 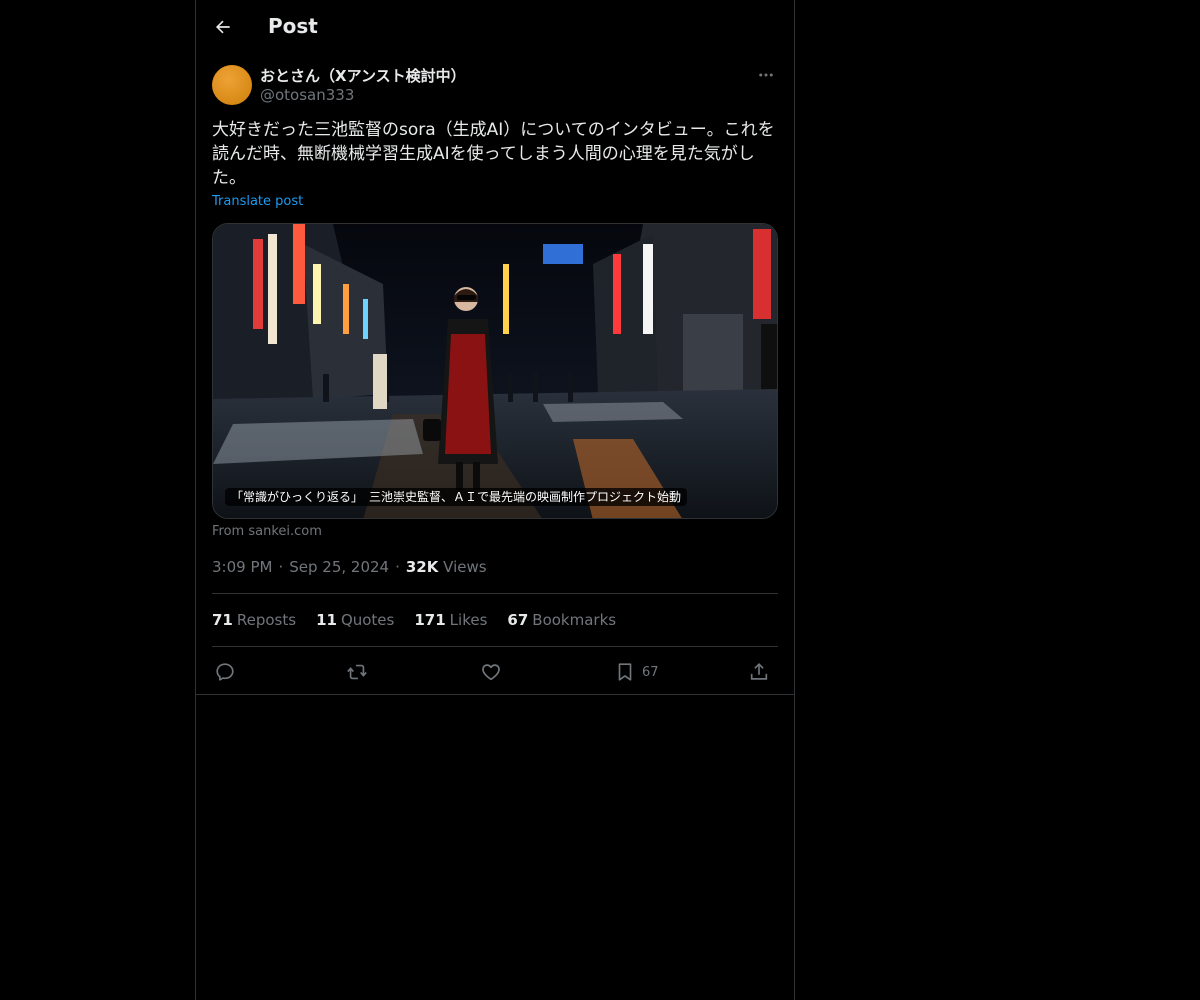 I want to click on bookmark-button: 67, so click(x=636, y=672).